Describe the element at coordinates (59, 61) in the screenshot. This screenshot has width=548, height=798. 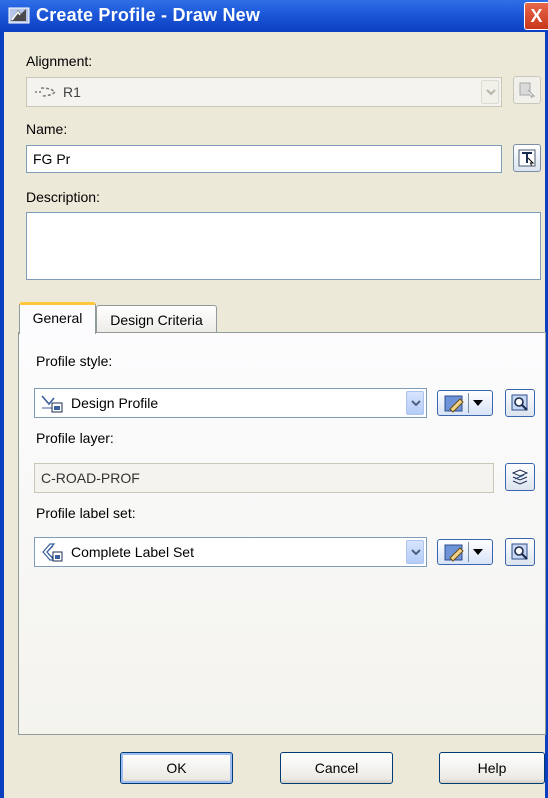
I see `alignment-label: Alignment:` at that location.